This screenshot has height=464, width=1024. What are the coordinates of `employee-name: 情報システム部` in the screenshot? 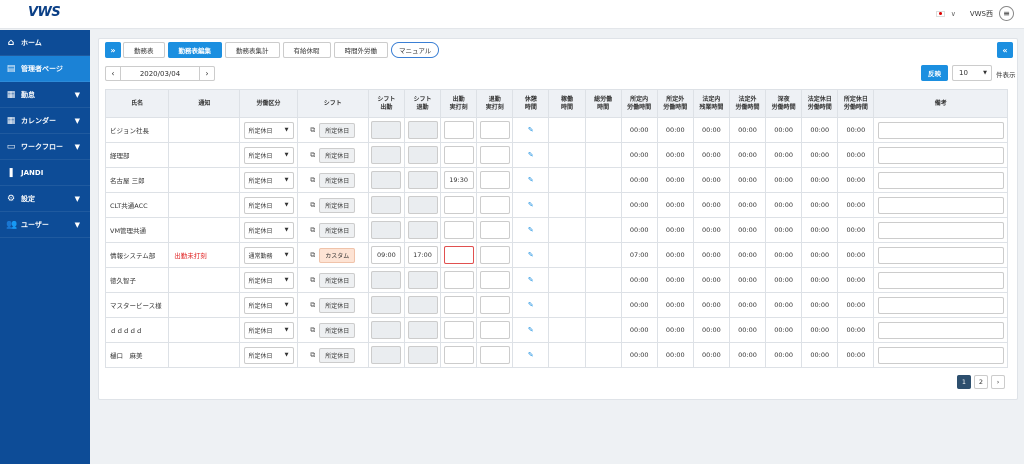 It's located at (137, 255).